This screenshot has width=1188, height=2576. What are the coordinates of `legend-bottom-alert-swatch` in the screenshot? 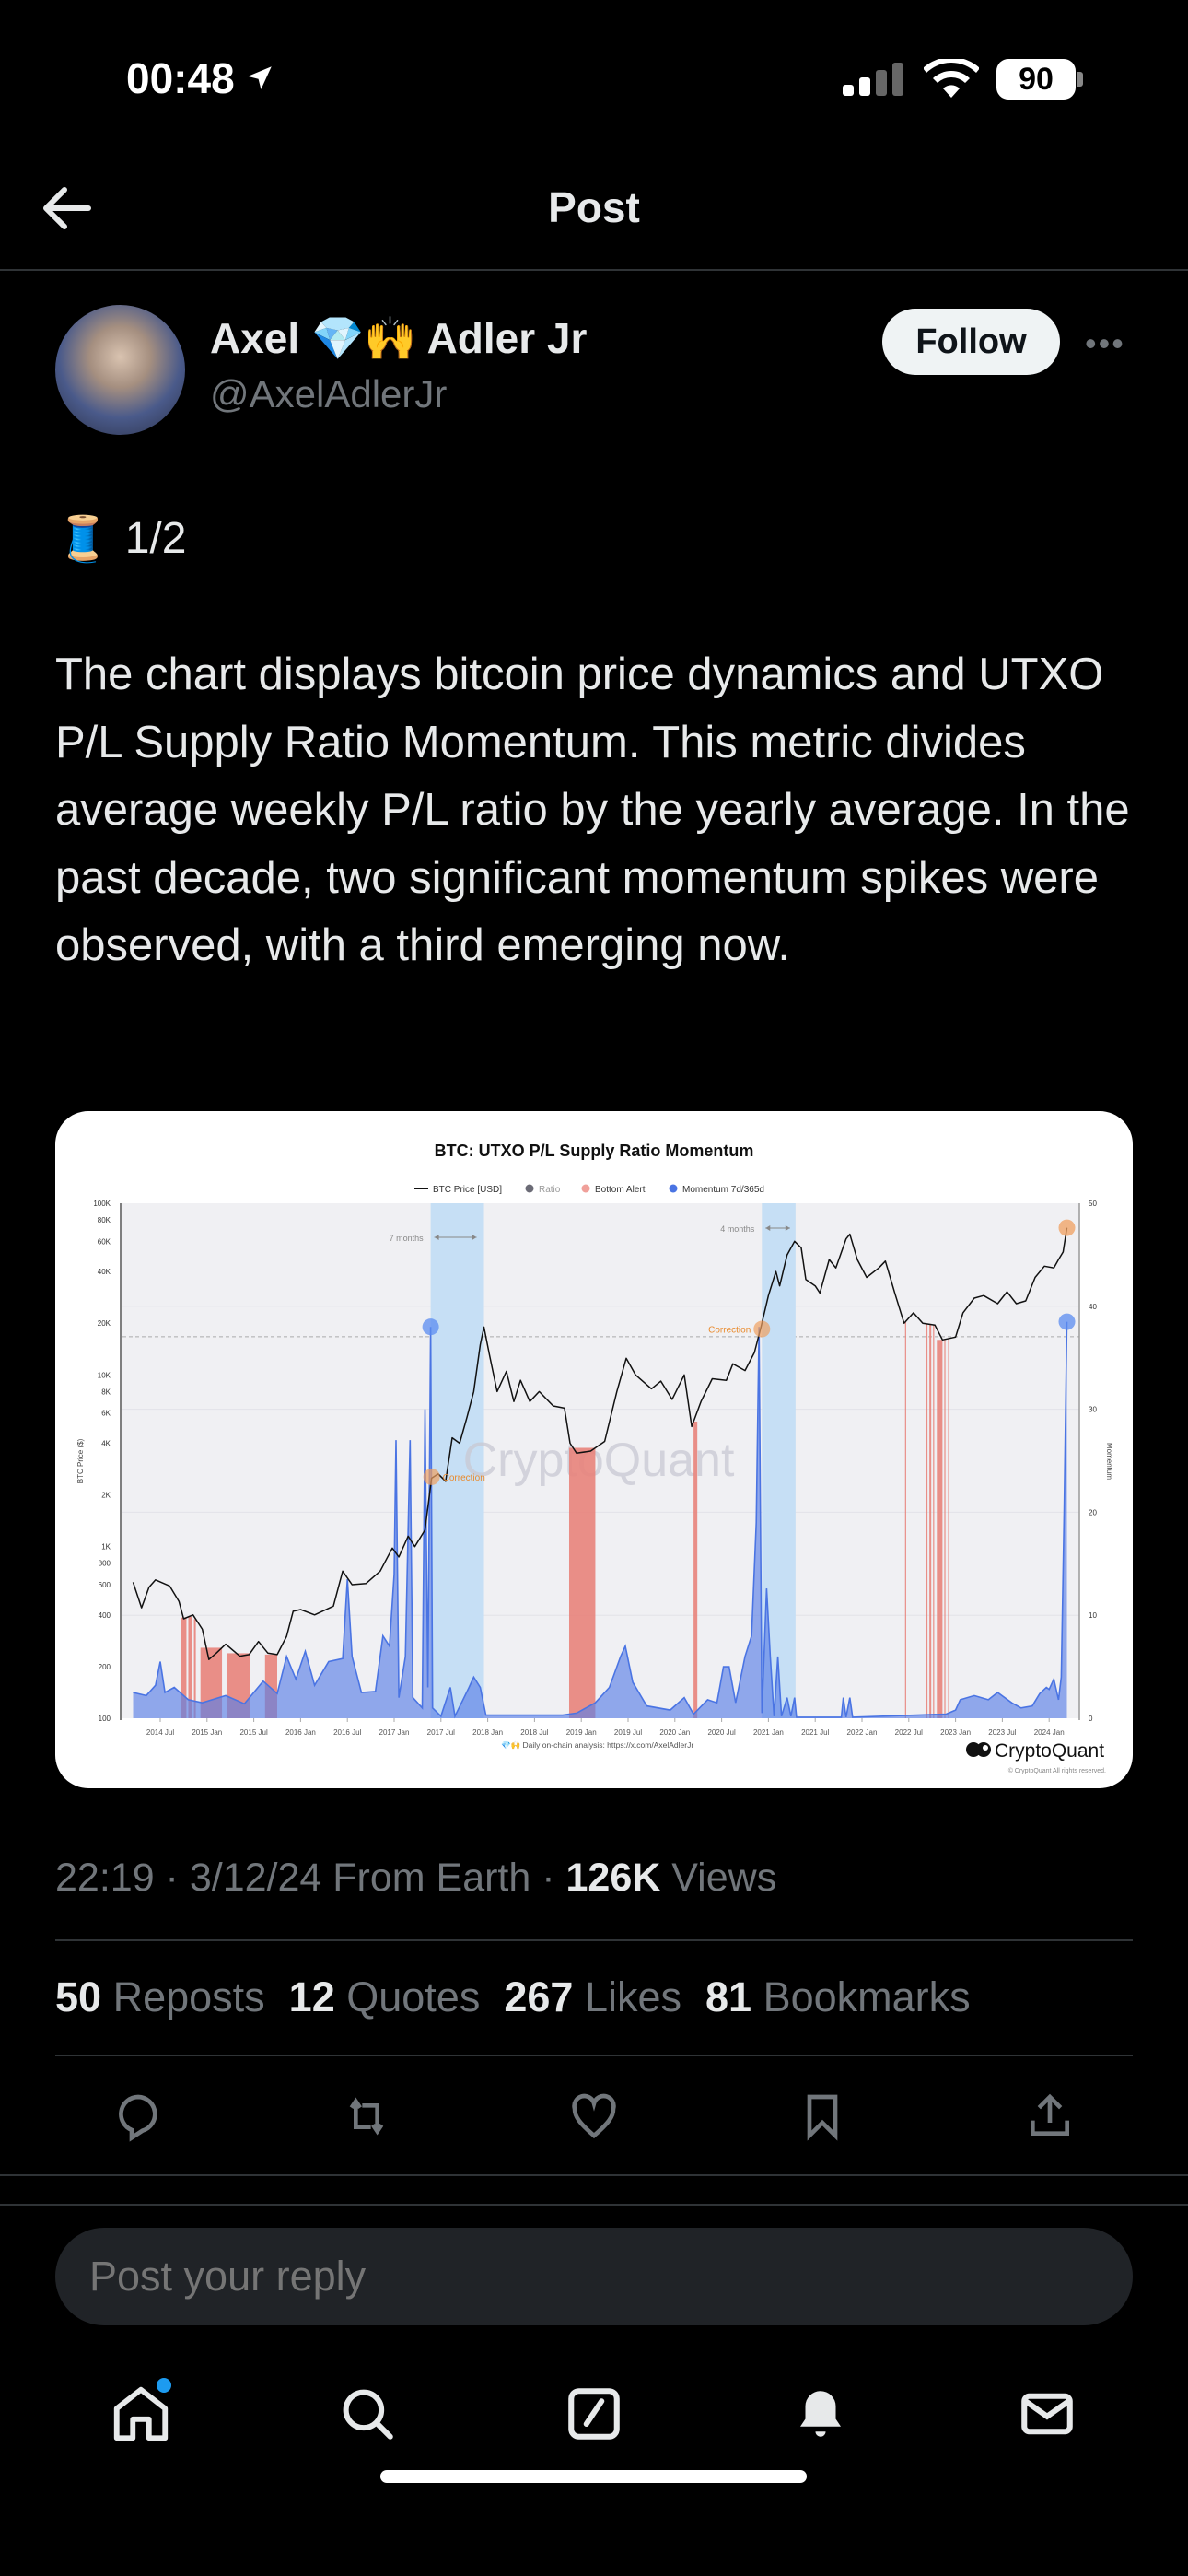 It's located at (585, 1188).